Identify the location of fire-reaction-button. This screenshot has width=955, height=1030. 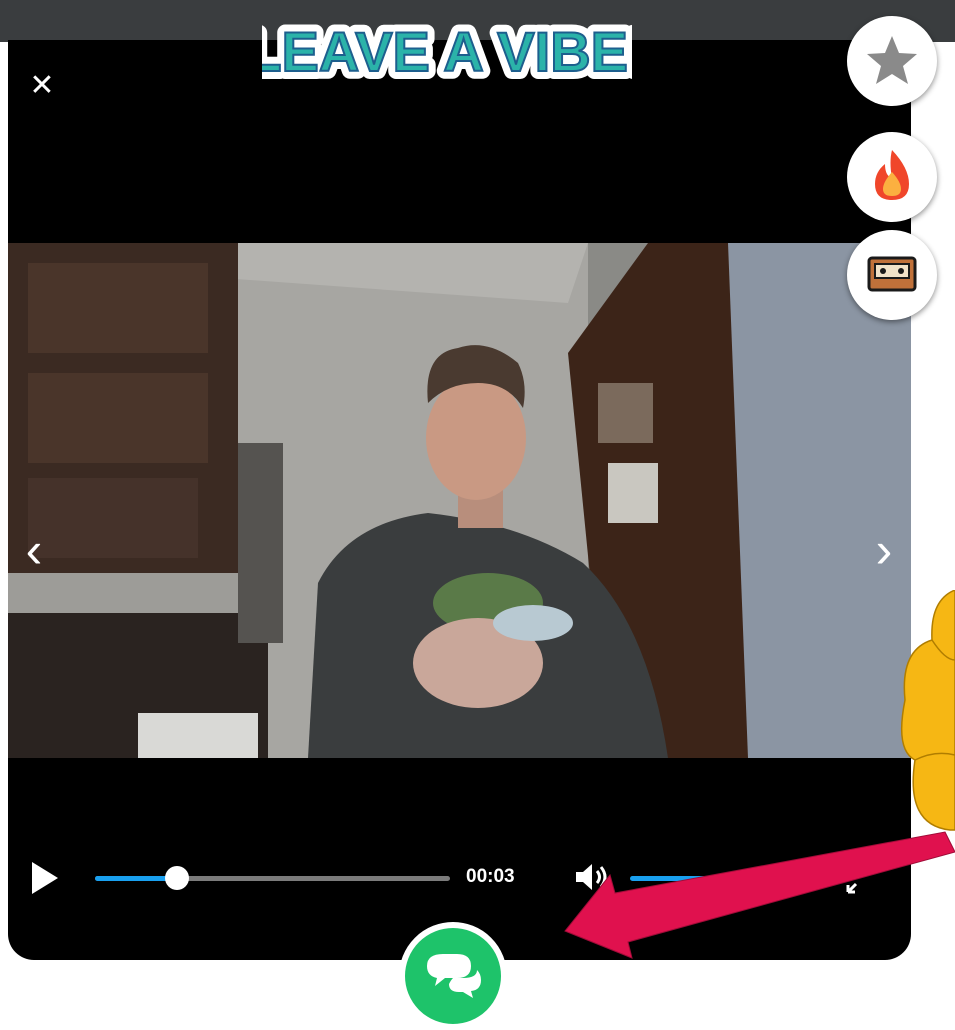
(892, 177).